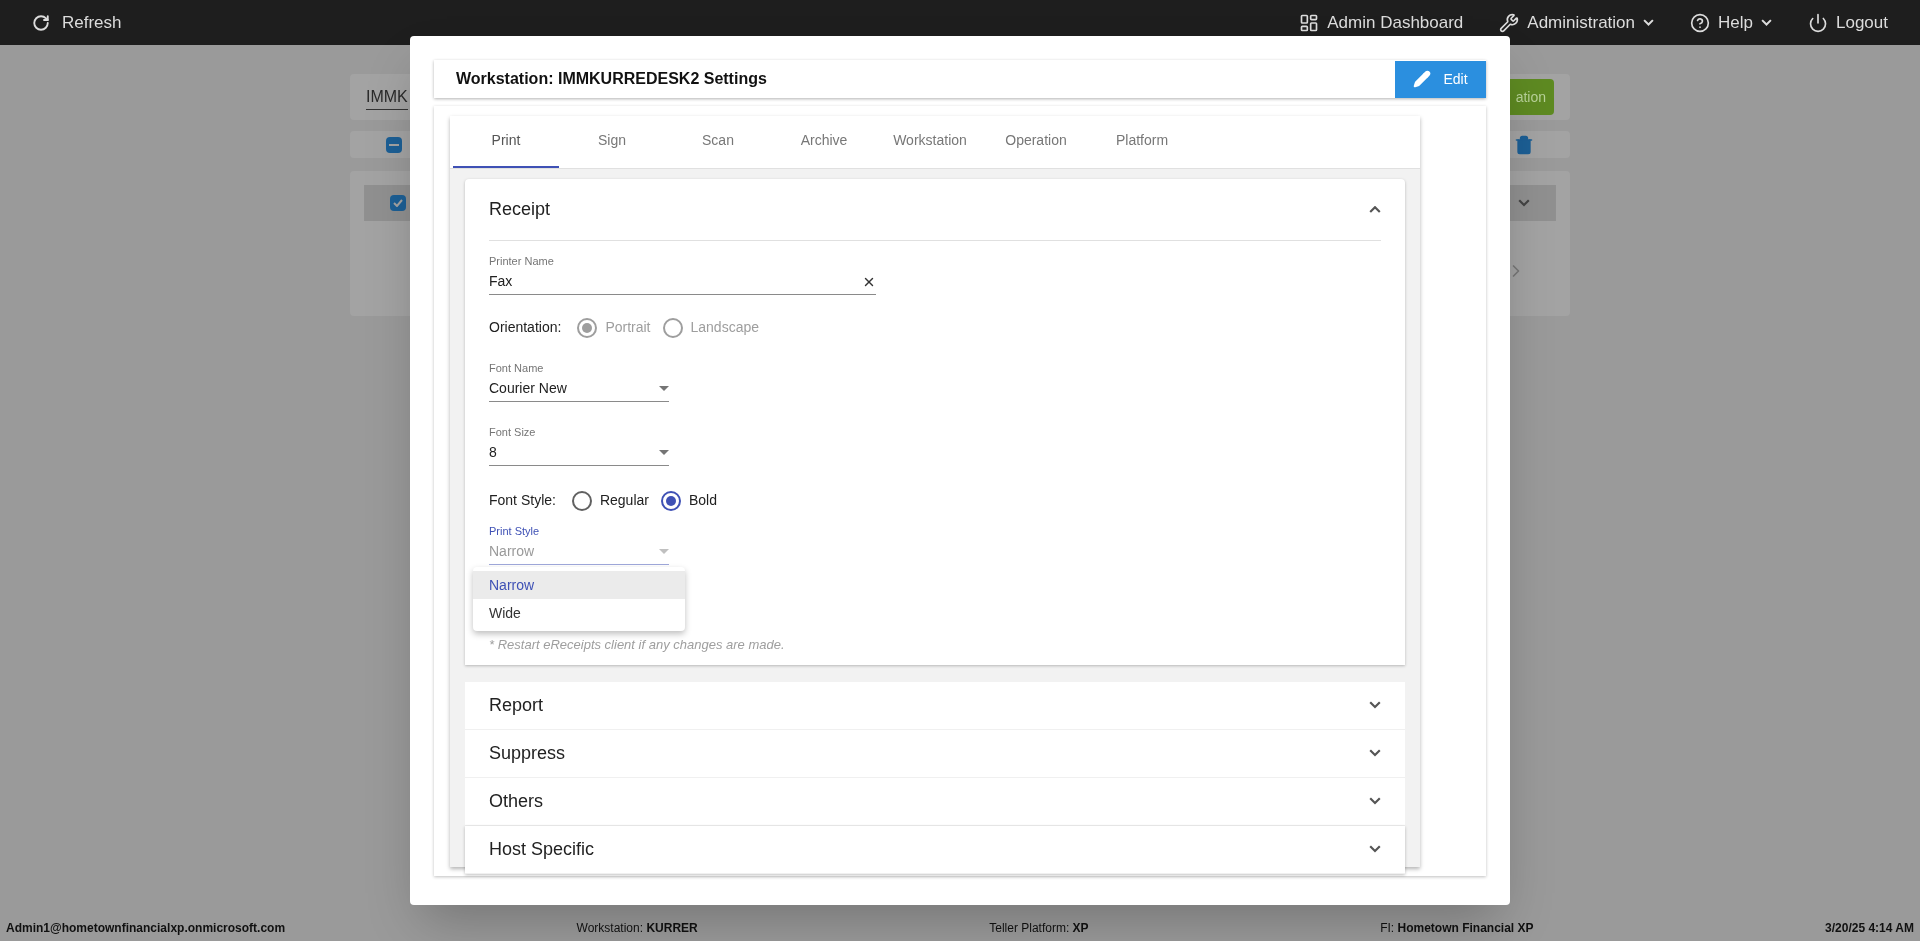  What do you see at coordinates (637, 645) in the screenshot?
I see `restart-note: * Restart eReceipts client if any changes are made.` at bounding box center [637, 645].